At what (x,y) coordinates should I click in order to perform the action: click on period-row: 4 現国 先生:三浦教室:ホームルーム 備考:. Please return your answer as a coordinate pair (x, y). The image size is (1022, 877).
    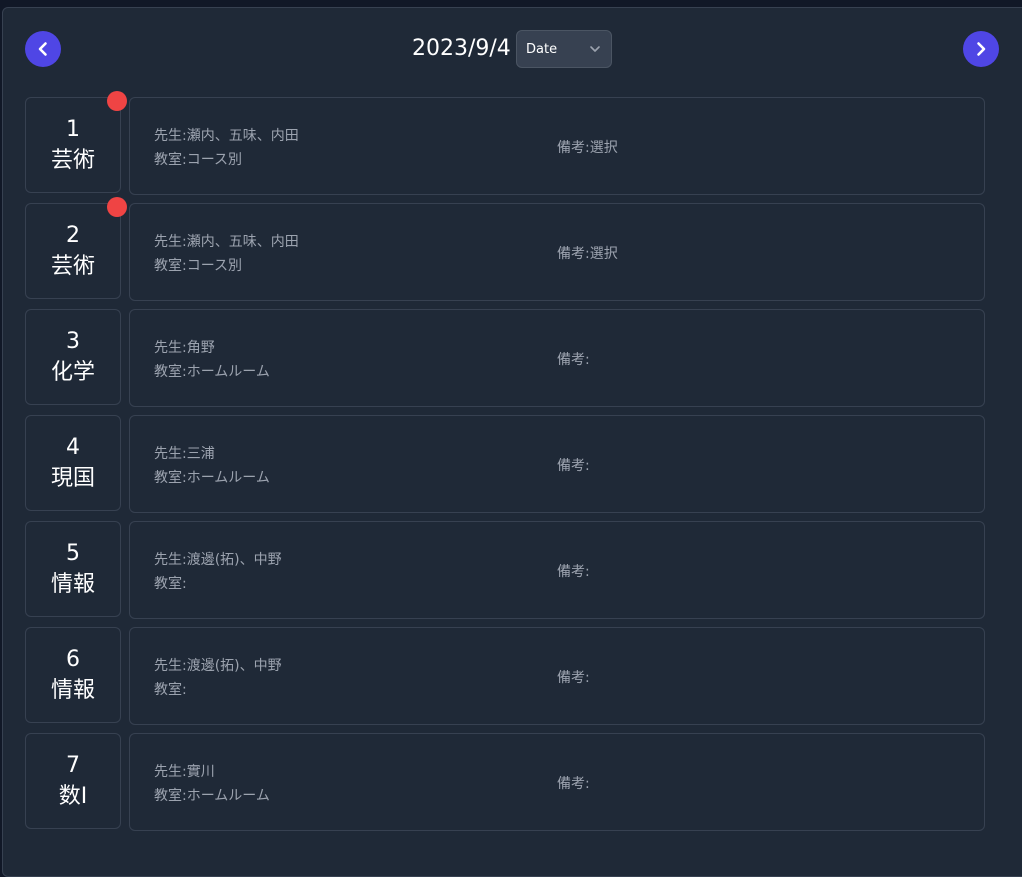
    Looking at the image, I should click on (505, 464).